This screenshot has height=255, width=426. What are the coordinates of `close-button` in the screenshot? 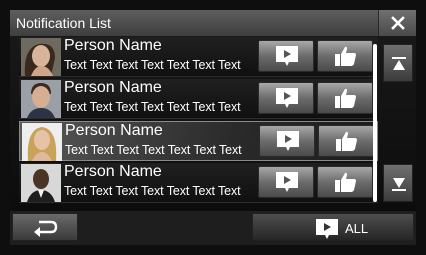 It's located at (397, 23).